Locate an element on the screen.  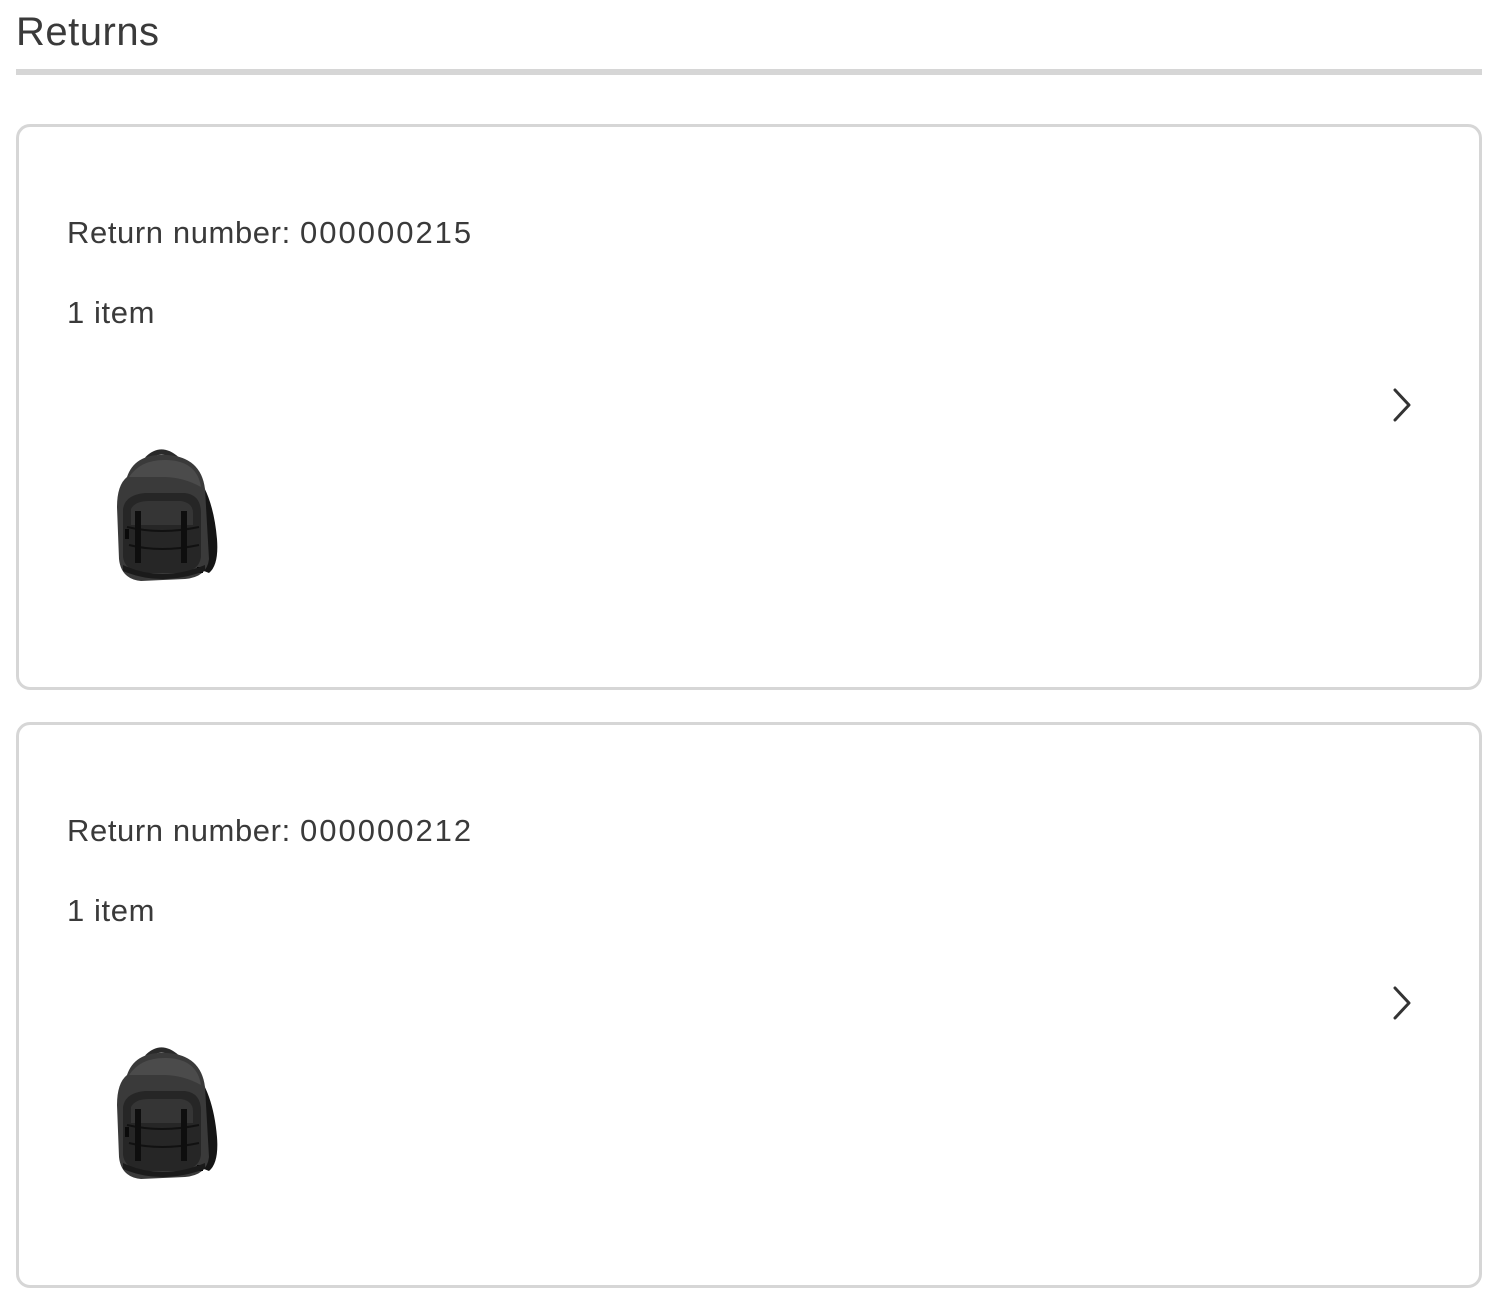
return-number-value: 000000215 is located at coordinates (387, 232).